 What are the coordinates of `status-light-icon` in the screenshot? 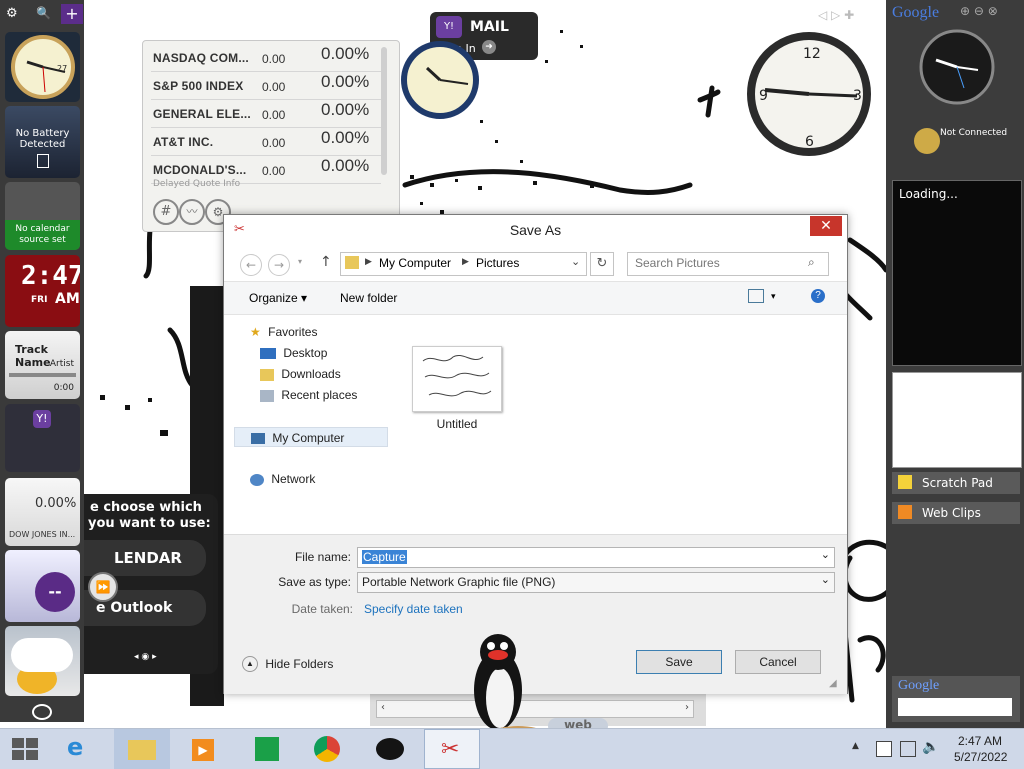 It's located at (927, 141).